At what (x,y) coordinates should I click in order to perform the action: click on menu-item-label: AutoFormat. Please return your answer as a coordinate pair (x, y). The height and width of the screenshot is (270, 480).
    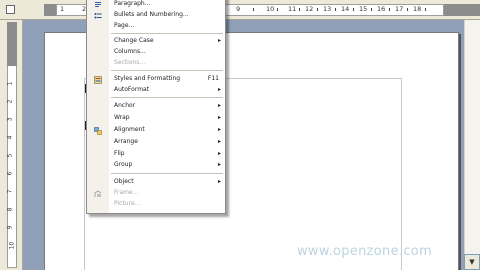
    Looking at the image, I should click on (132, 89).